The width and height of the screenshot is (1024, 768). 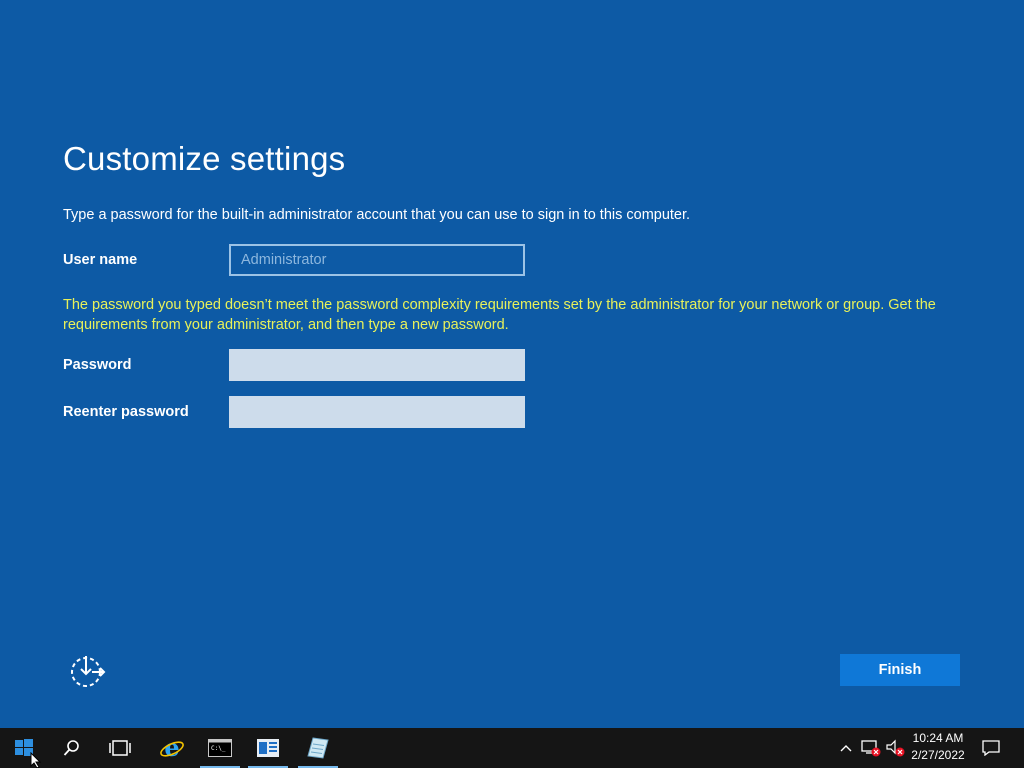 What do you see at coordinates (938, 738) in the screenshot?
I see `clock-time: 10:24 AM` at bounding box center [938, 738].